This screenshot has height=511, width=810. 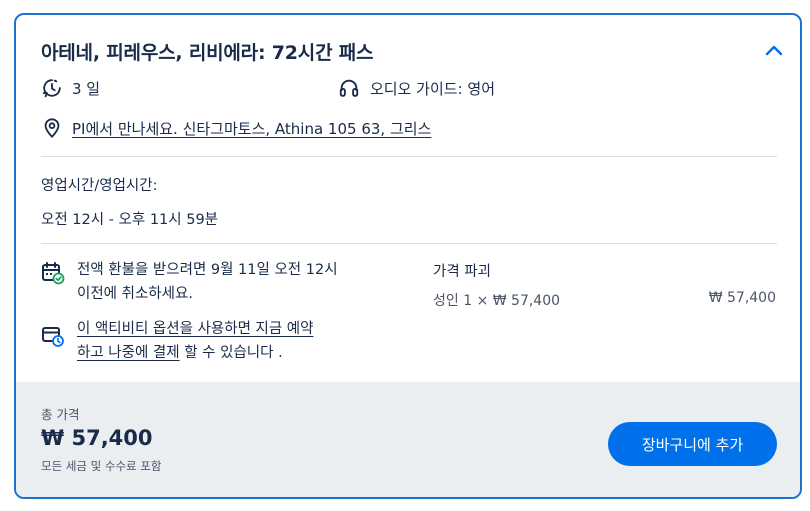 I want to click on add-to-cart-button: 장바구니에 추가, so click(x=692, y=444).